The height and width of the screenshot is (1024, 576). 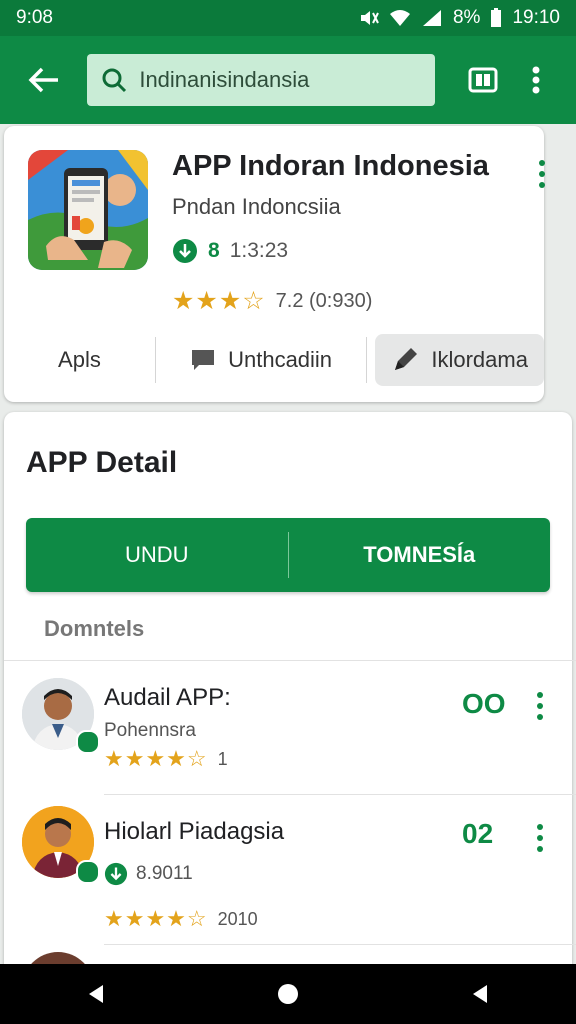 I want to click on wifi-icon, so click(x=399, y=18).